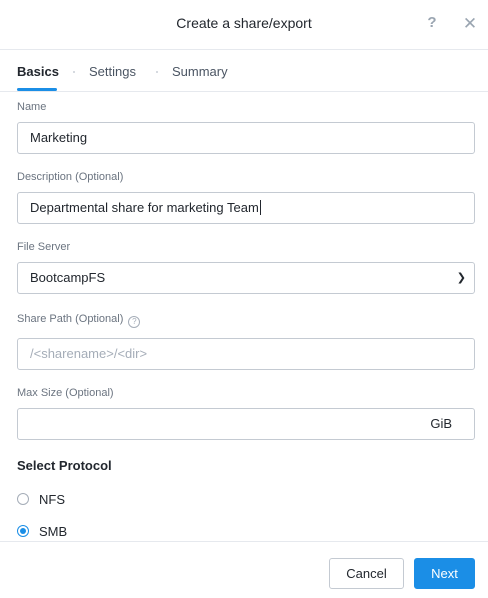 The width and height of the screenshot is (488, 598). I want to click on share-path-label-text: Share Path (Optional), so click(70, 319).